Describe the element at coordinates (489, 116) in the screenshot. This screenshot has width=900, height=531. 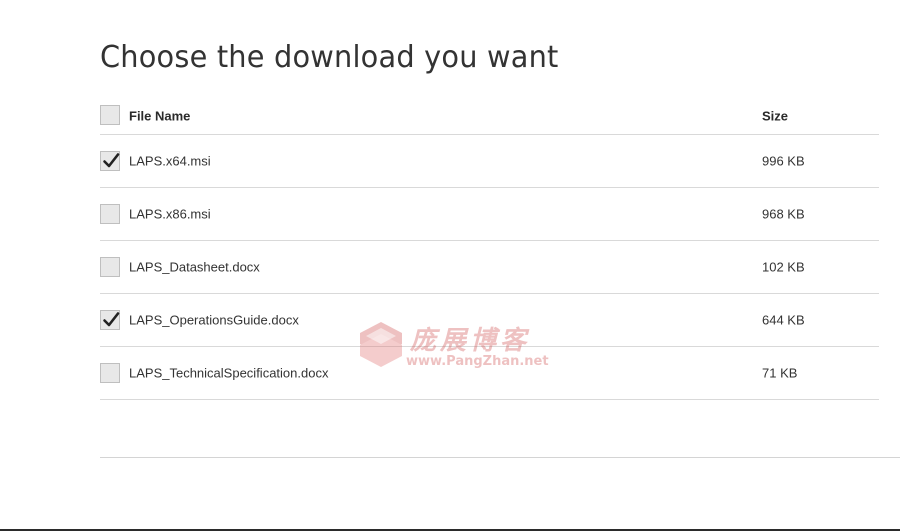
I see `table-header: File Name Size` at that location.